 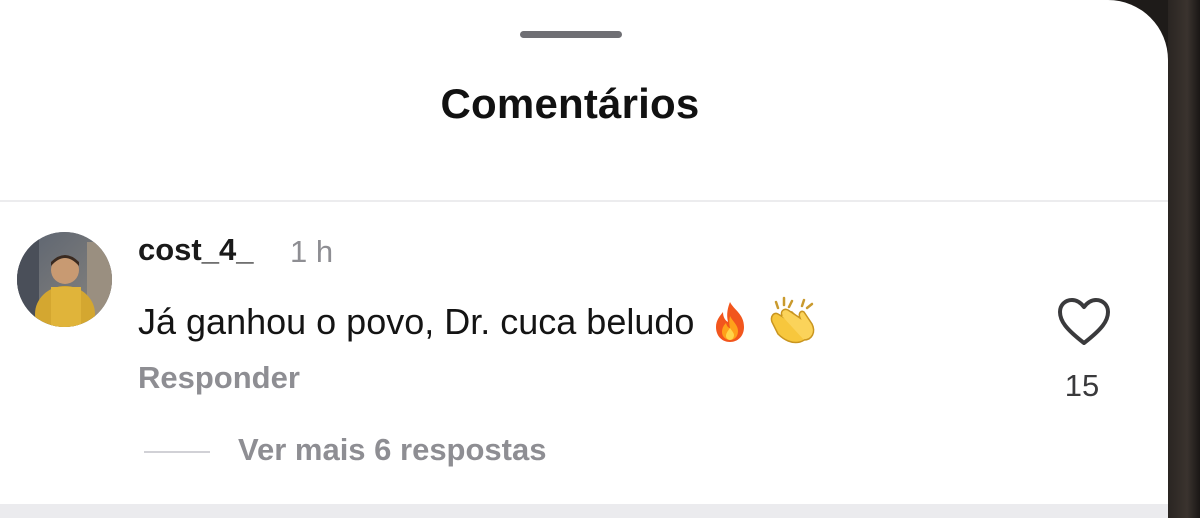 I want to click on avatar-photo, so click(x=64, y=279).